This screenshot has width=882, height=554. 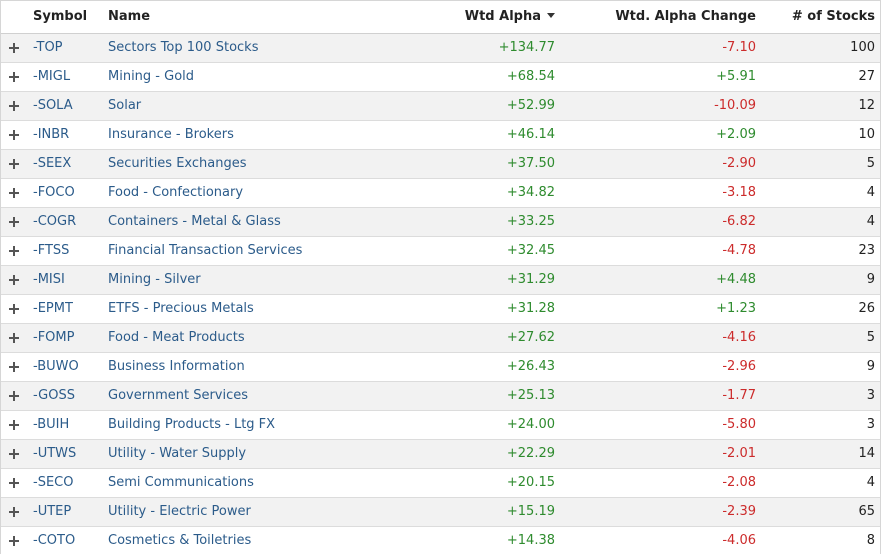 I want to click on row-alpha-change: -1.77, so click(x=739, y=395).